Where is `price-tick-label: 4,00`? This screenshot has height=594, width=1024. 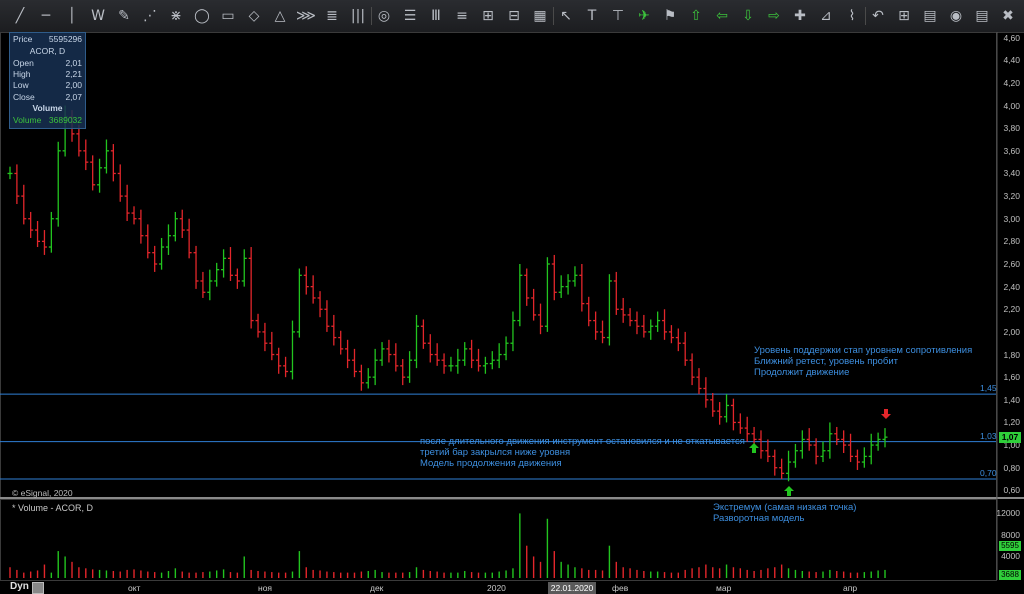 price-tick-label: 4,00 is located at coordinates (1011, 105).